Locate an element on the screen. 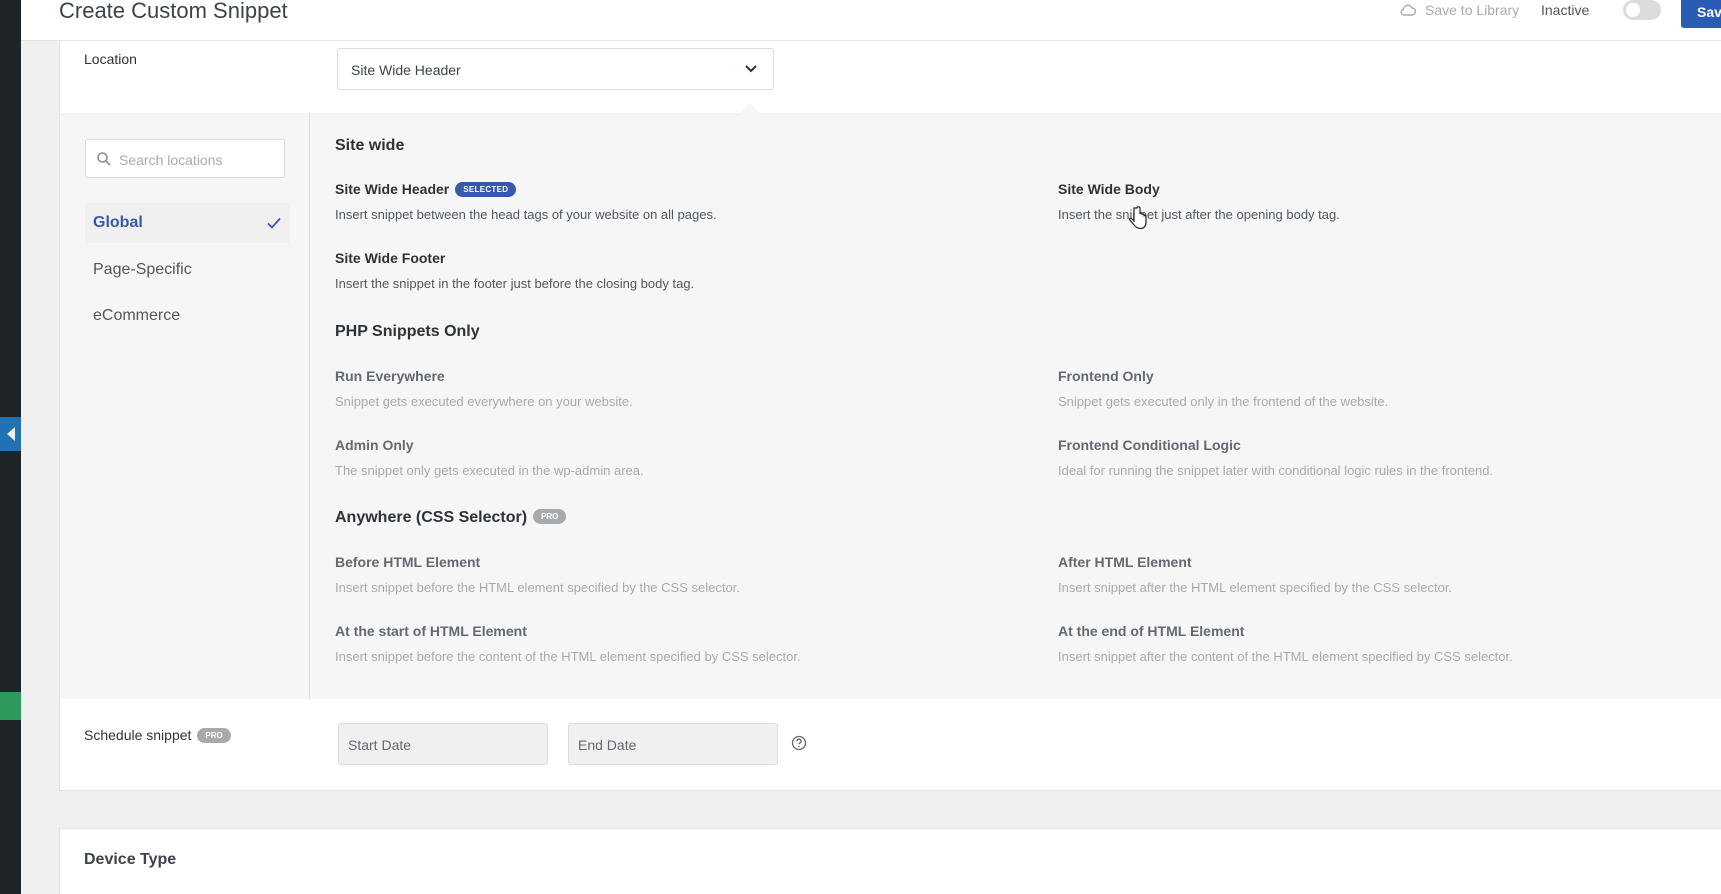 This screenshot has height=894, width=1721. search-icon is located at coordinates (104, 159).